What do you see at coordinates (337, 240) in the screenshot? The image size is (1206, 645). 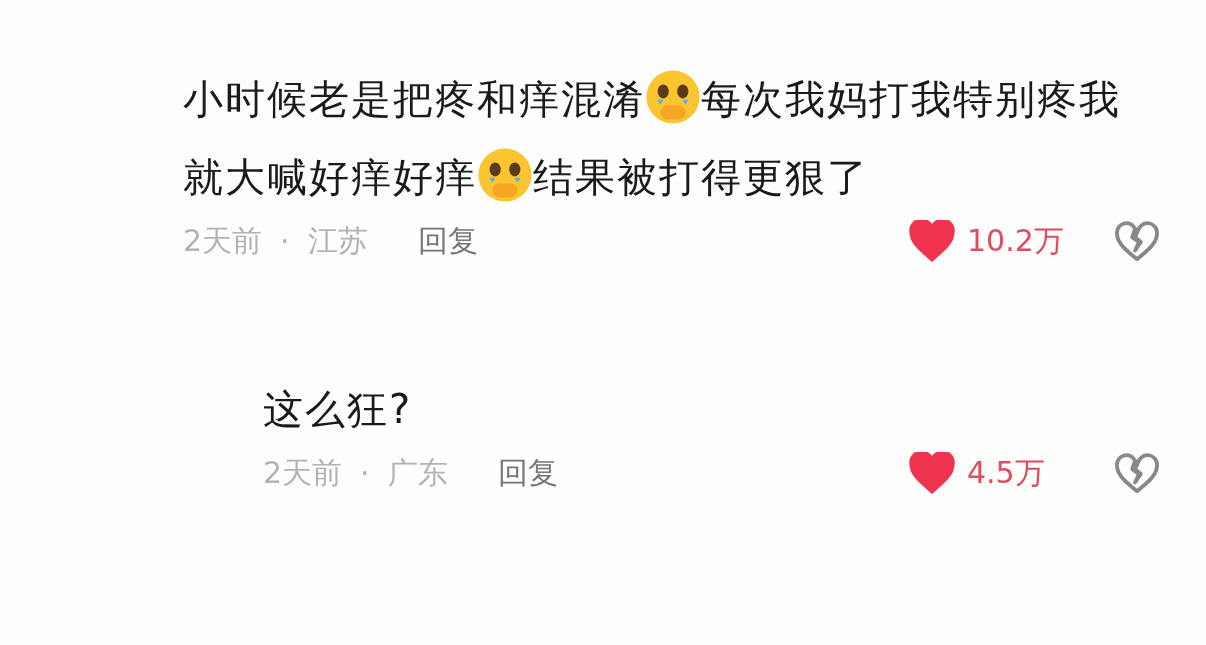 I see `location-text: 江苏` at bounding box center [337, 240].